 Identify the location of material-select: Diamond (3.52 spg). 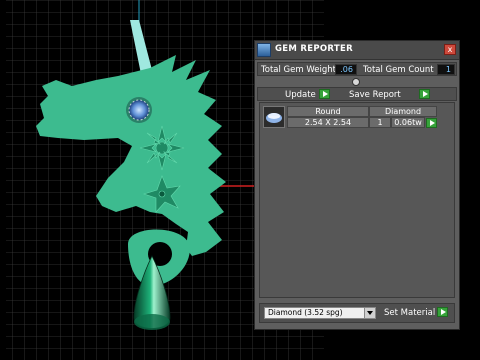
(320, 313).